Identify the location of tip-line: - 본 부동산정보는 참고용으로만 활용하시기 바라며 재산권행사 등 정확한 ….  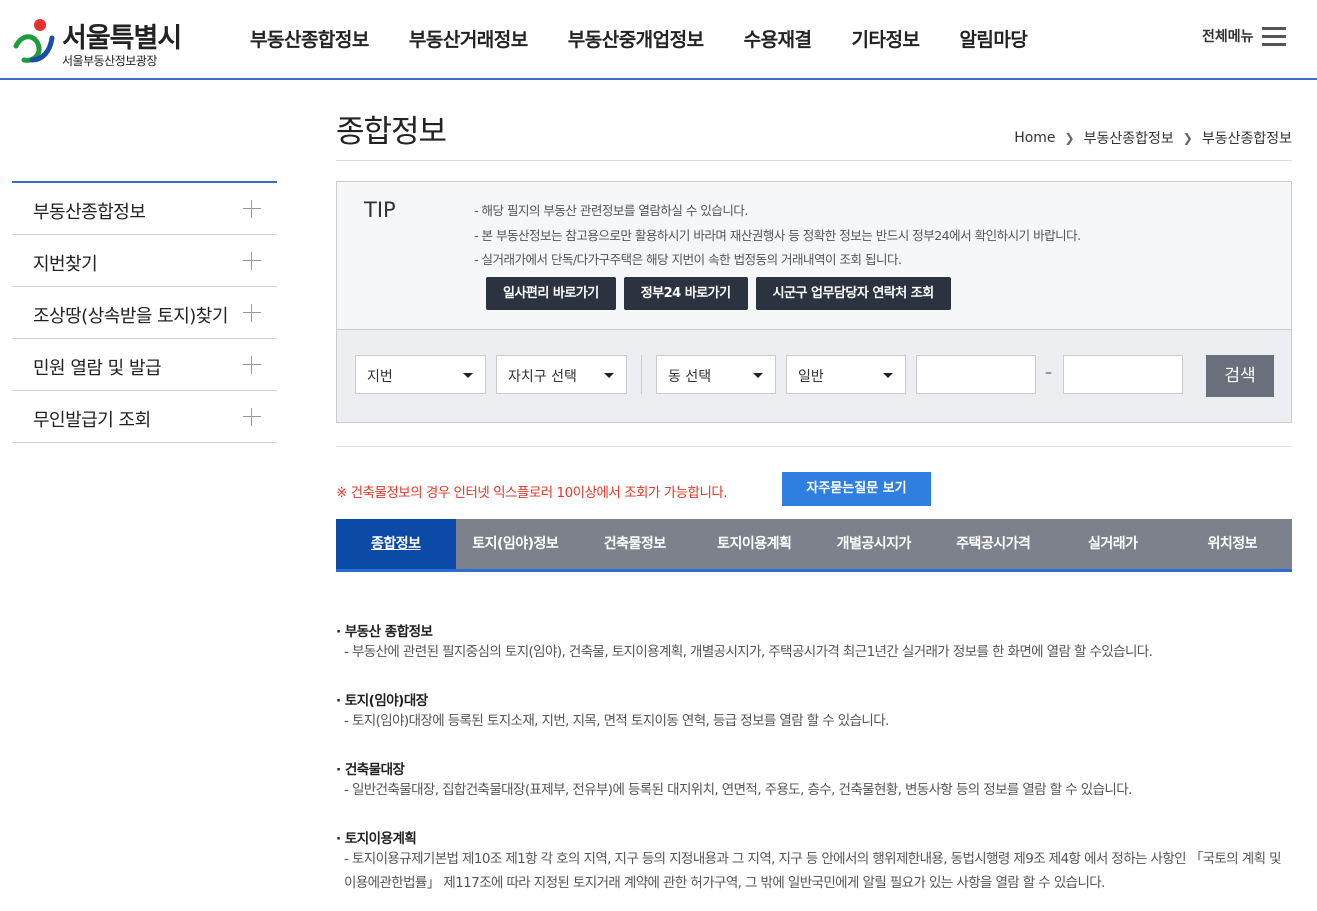
(777, 235).